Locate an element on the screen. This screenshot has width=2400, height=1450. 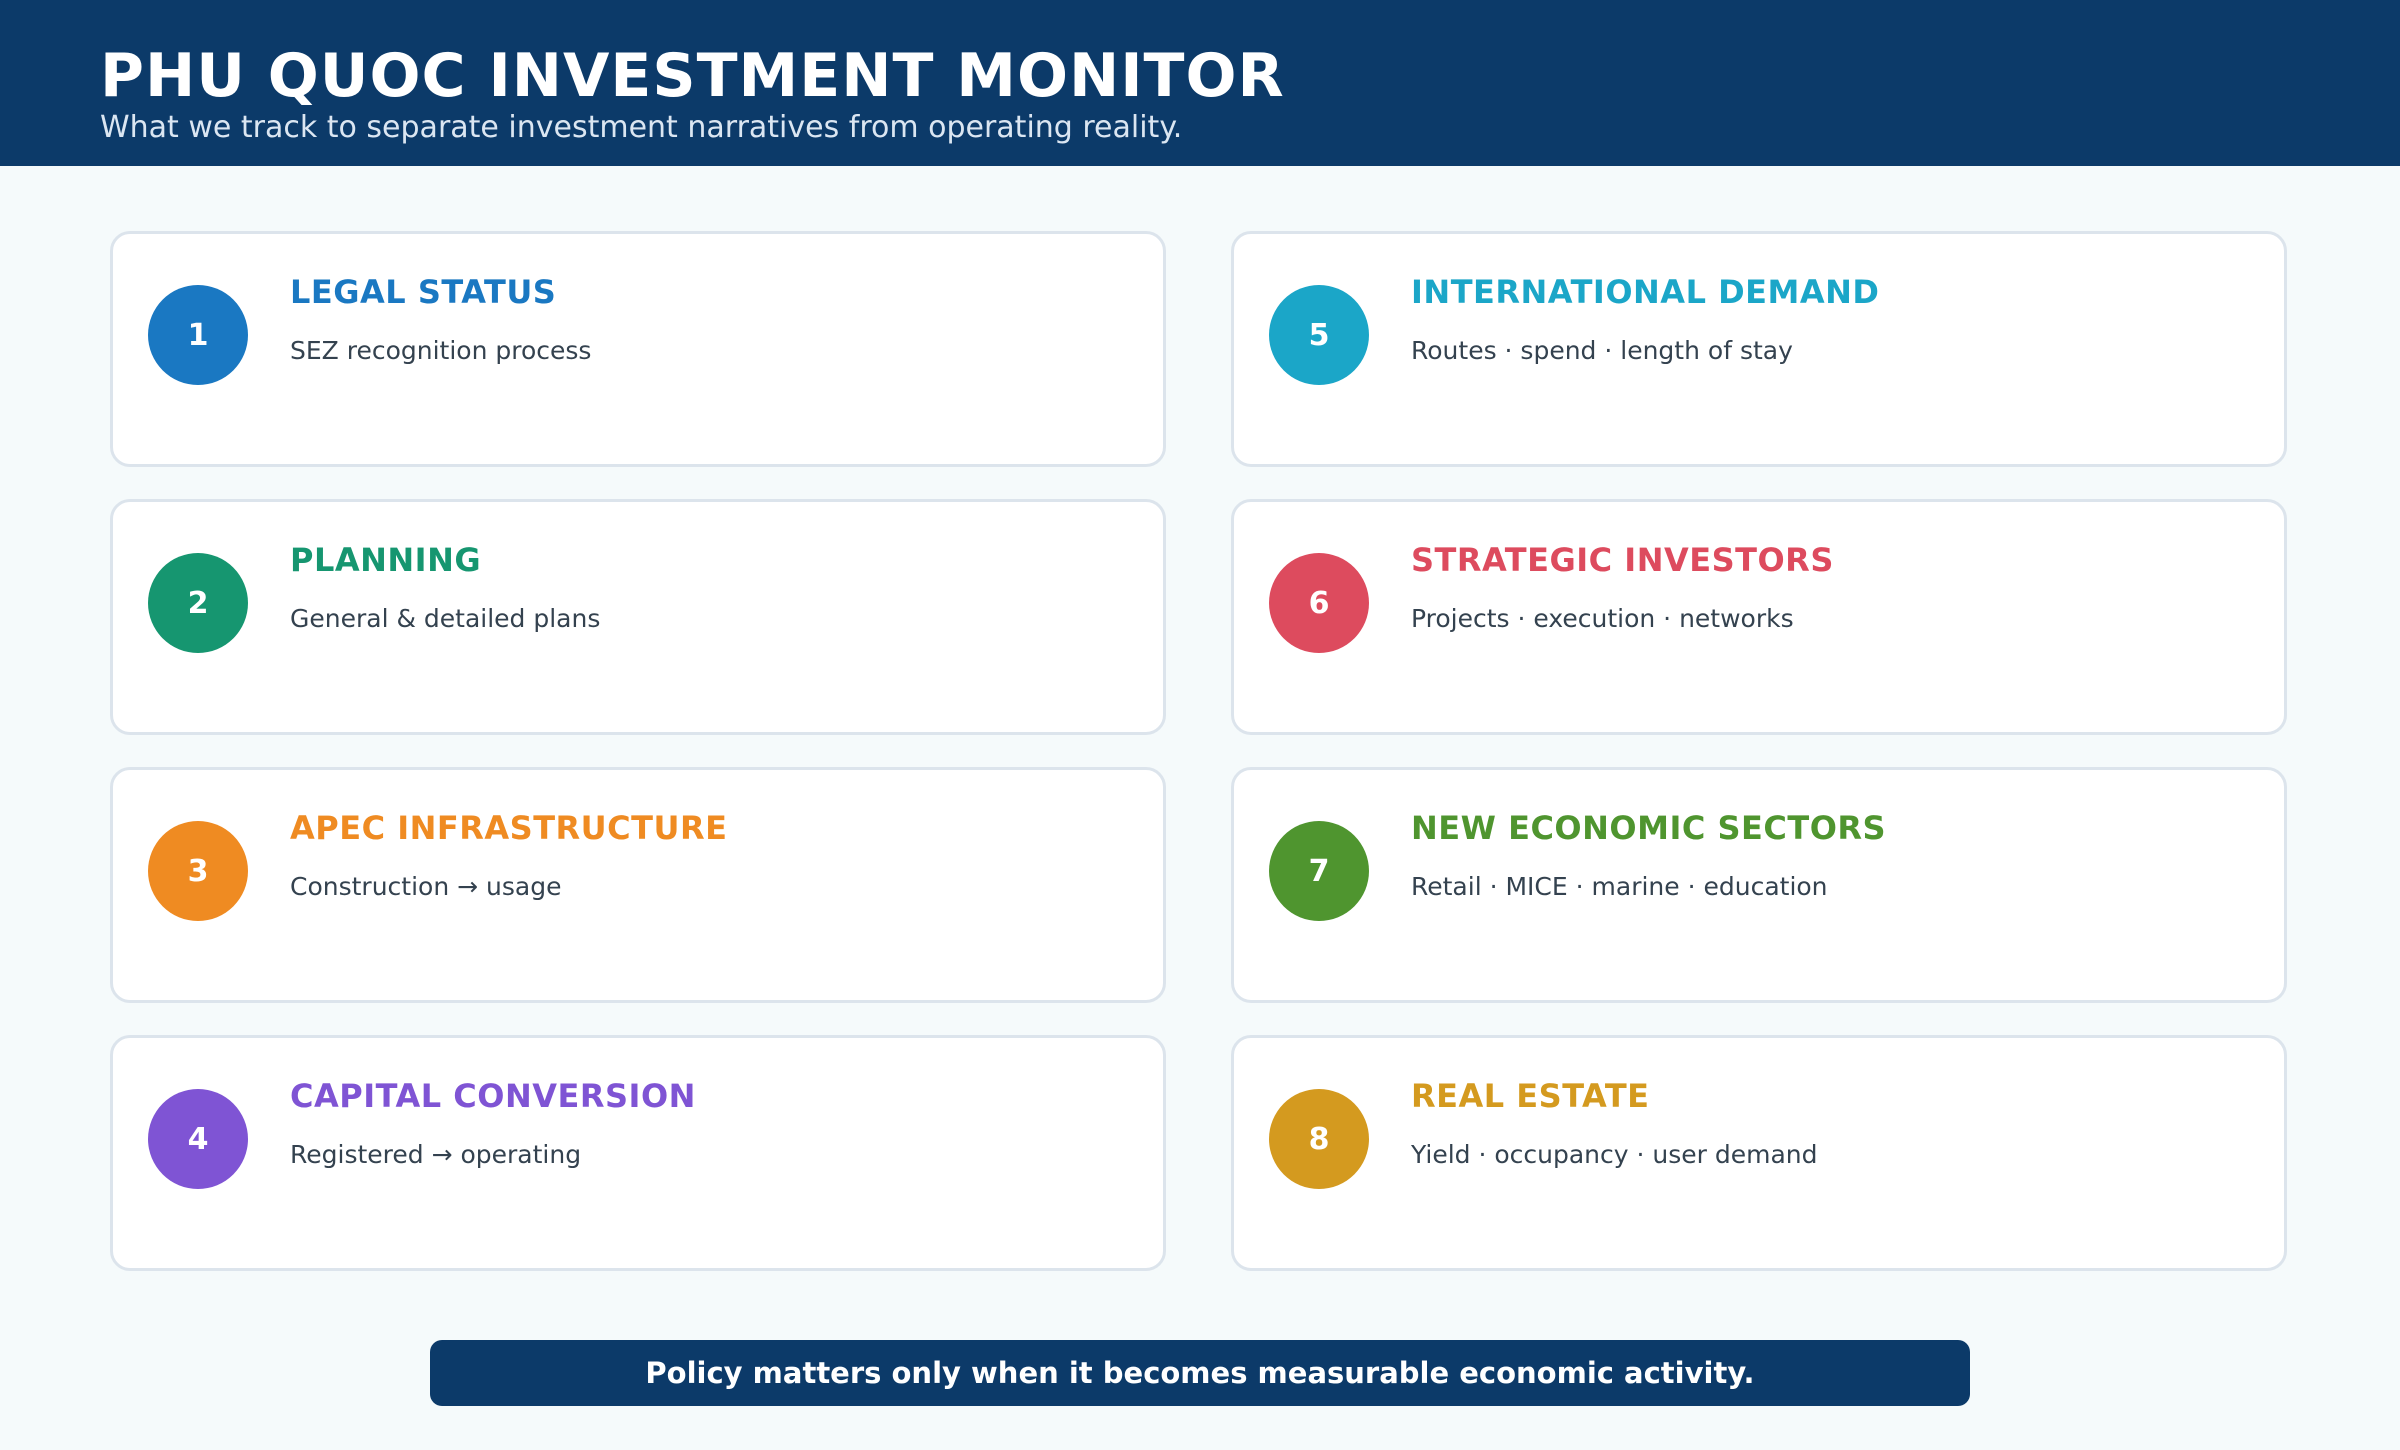
card-number-badge: 8 is located at coordinates (1319, 1139).